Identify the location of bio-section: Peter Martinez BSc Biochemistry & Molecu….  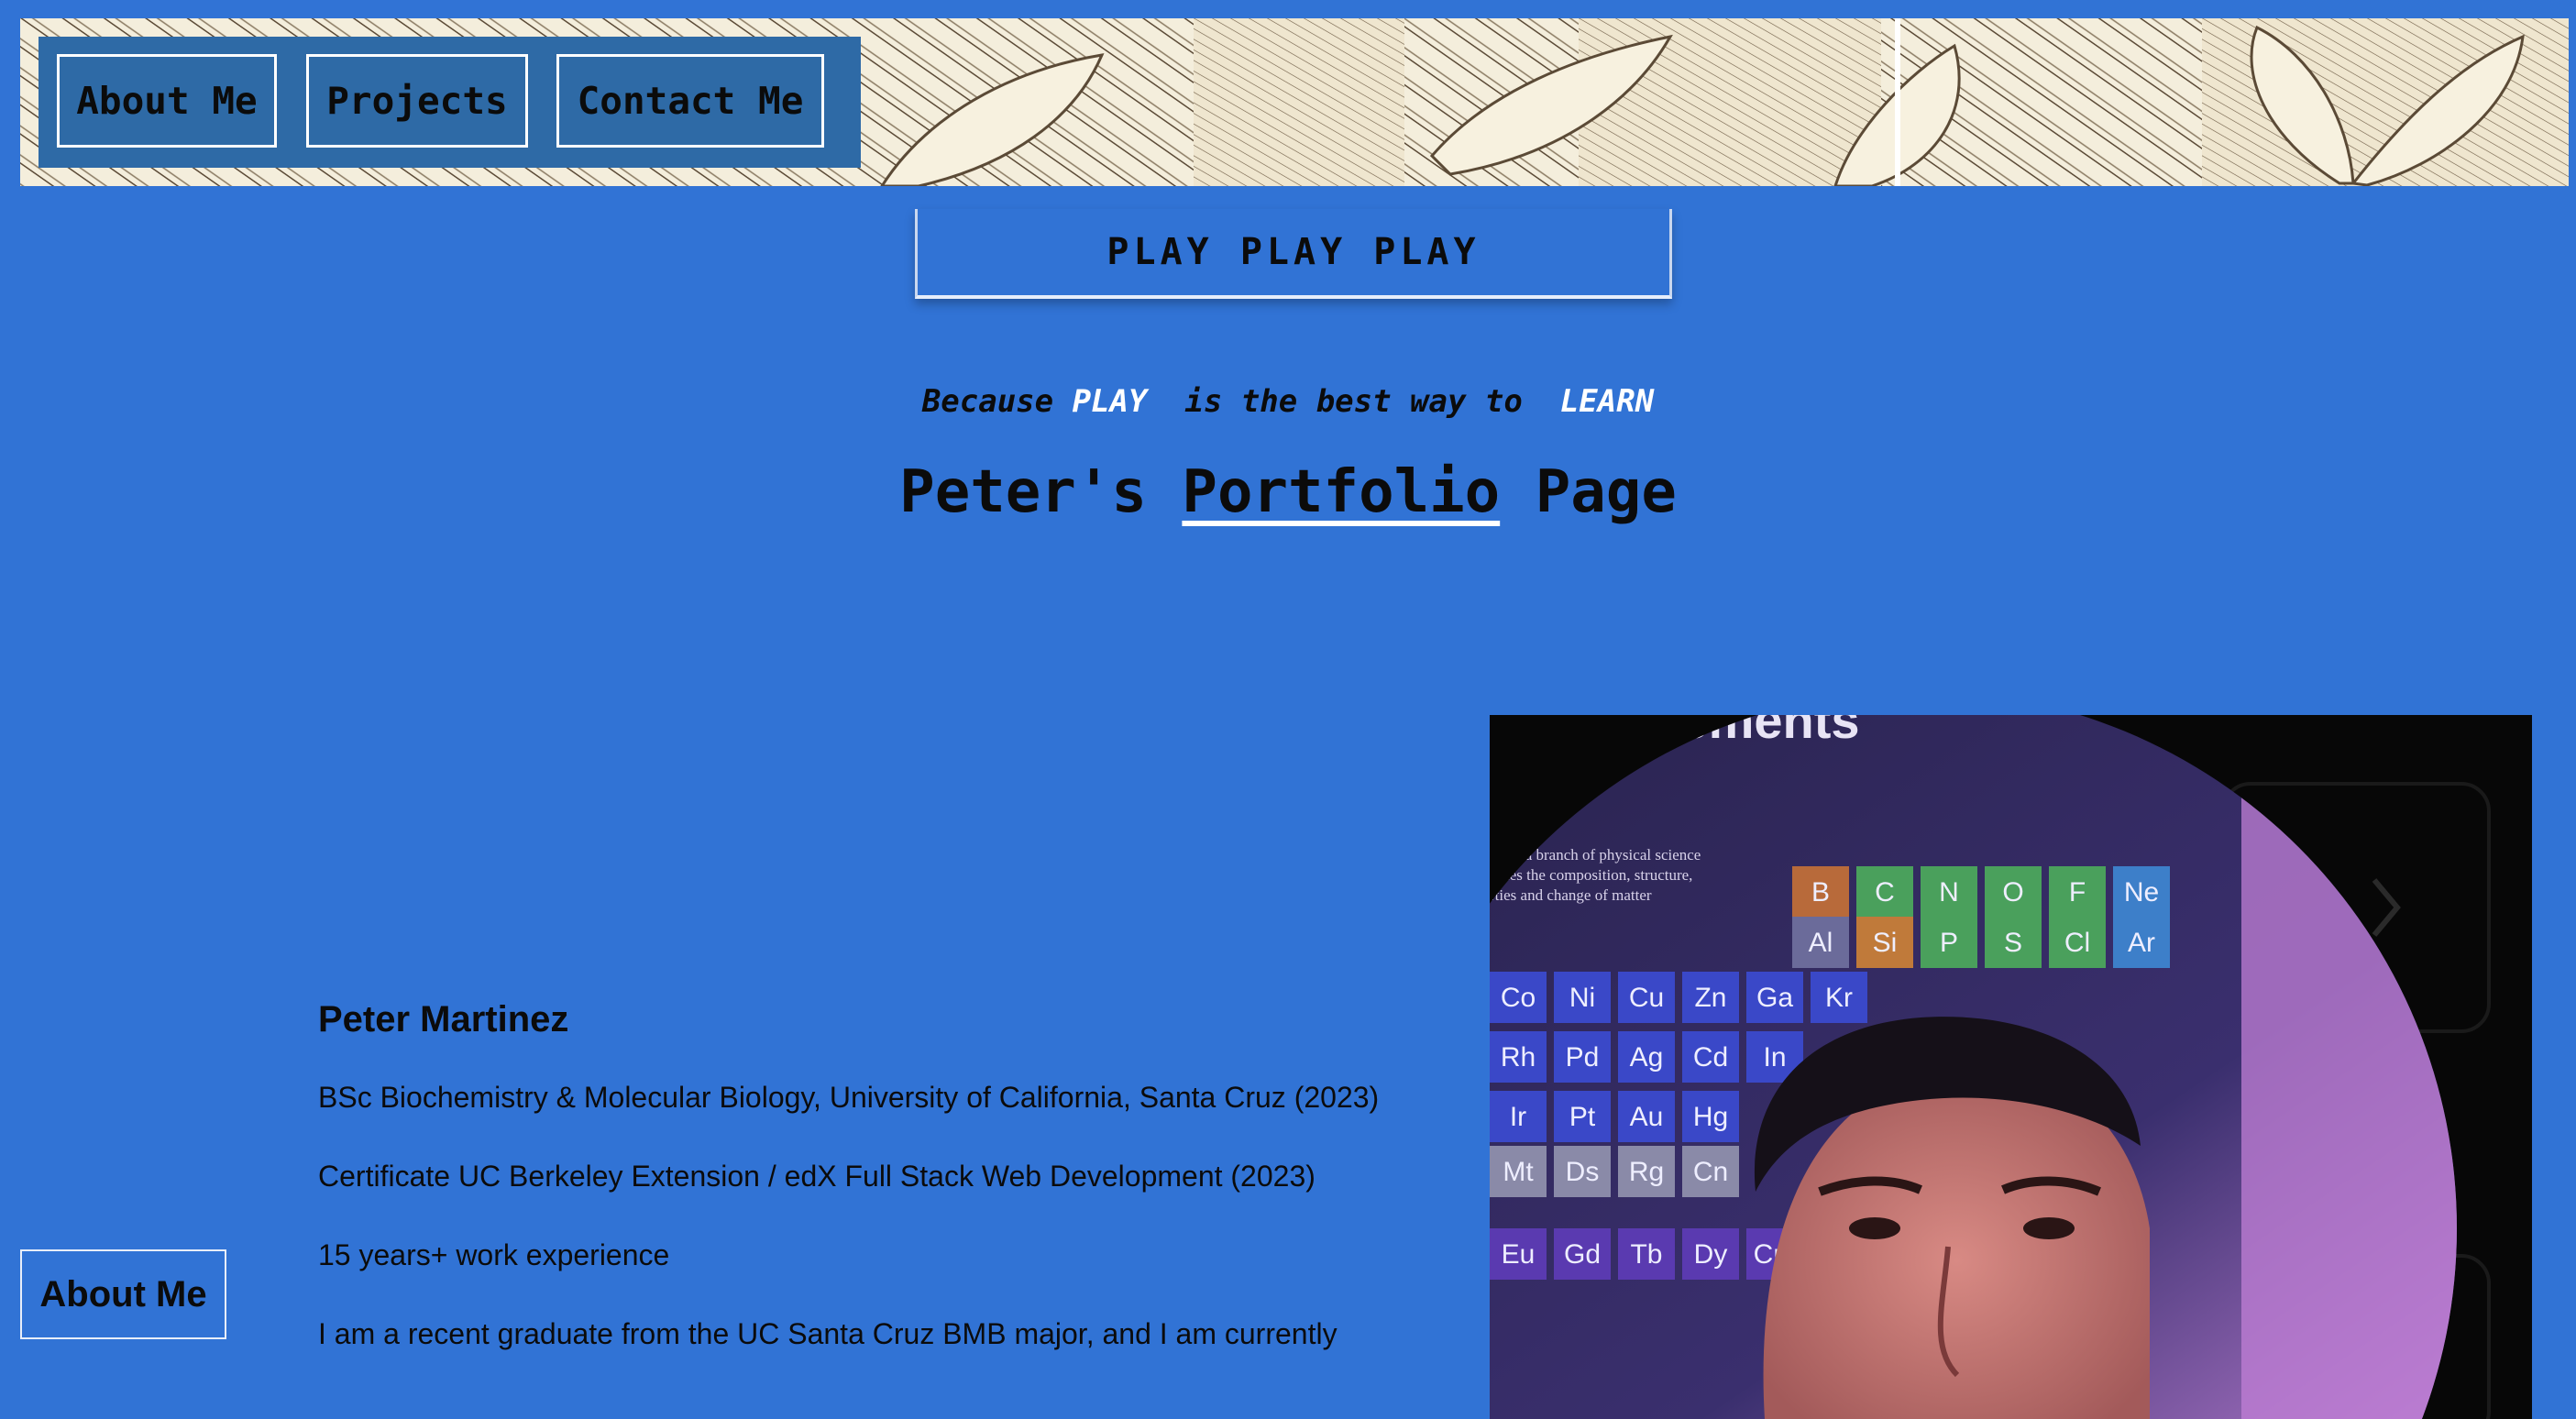
(850, 1195).